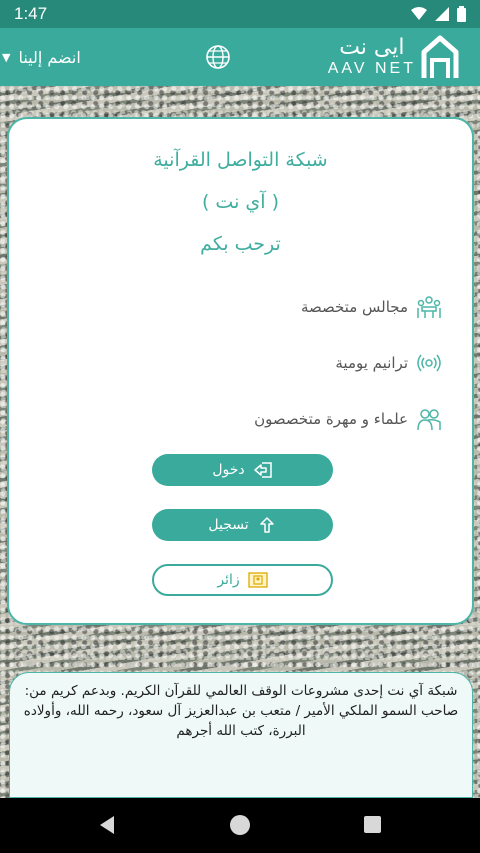 The height and width of the screenshot is (853, 480). What do you see at coordinates (331, 419) in the screenshot?
I see `feature-label: علماء و مهرة متخصصون` at bounding box center [331, 419].